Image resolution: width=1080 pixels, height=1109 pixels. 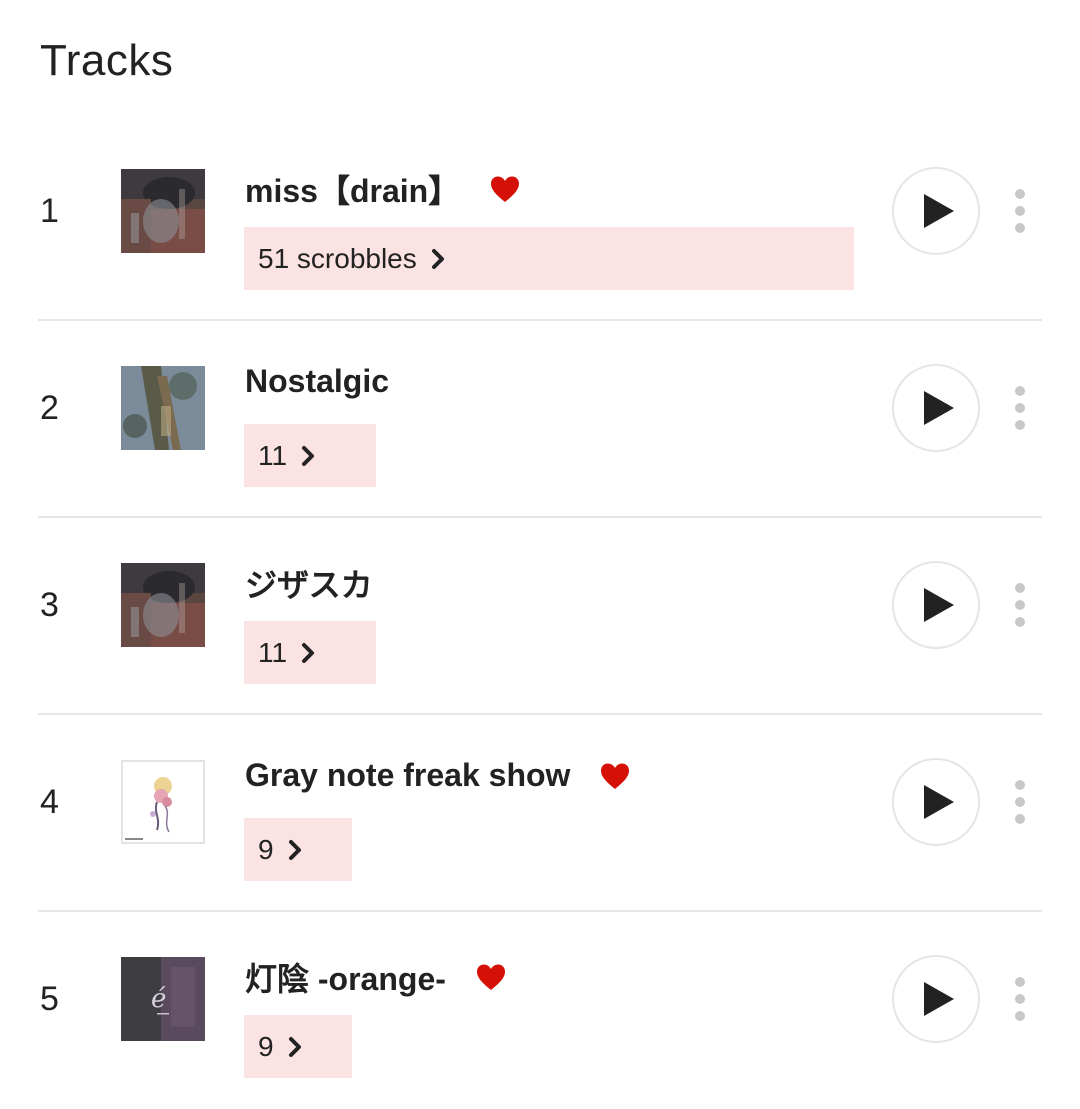 I want to click on track-rank: 1, so click(x=49, y=211).